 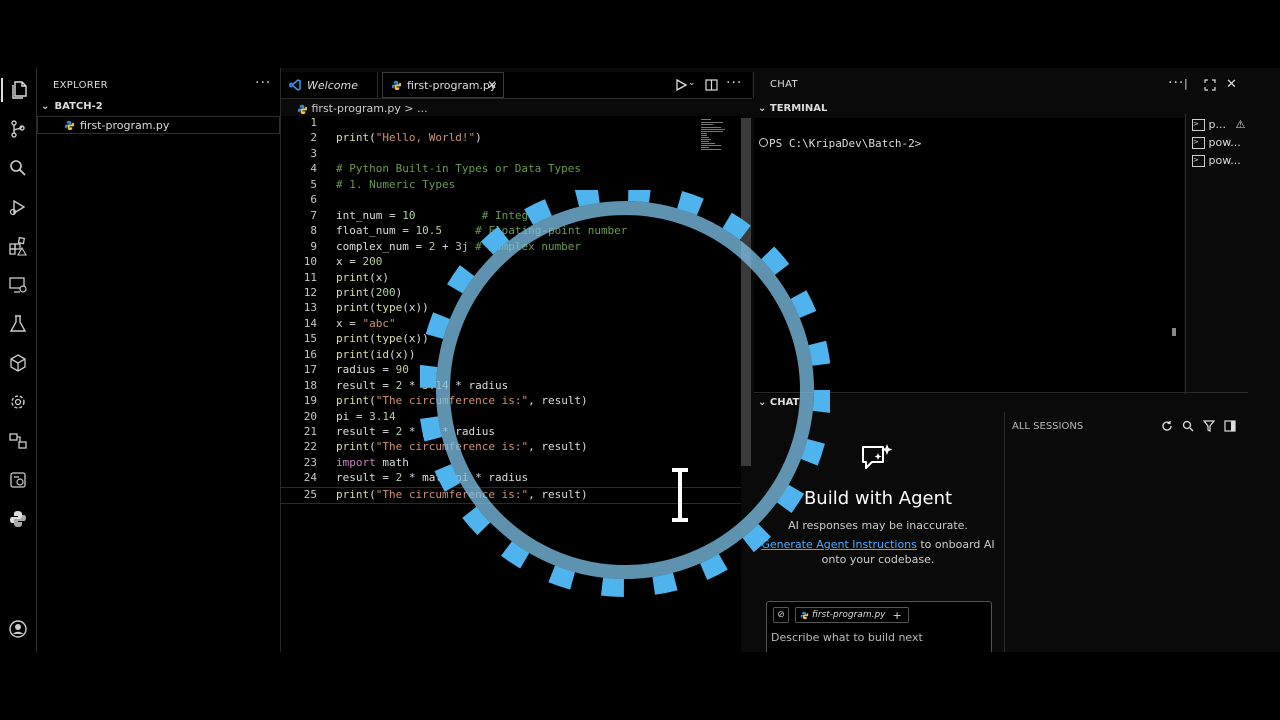 I want to click on code-line: 5 # 1. Numeric Types, so click(x=511, y=185).